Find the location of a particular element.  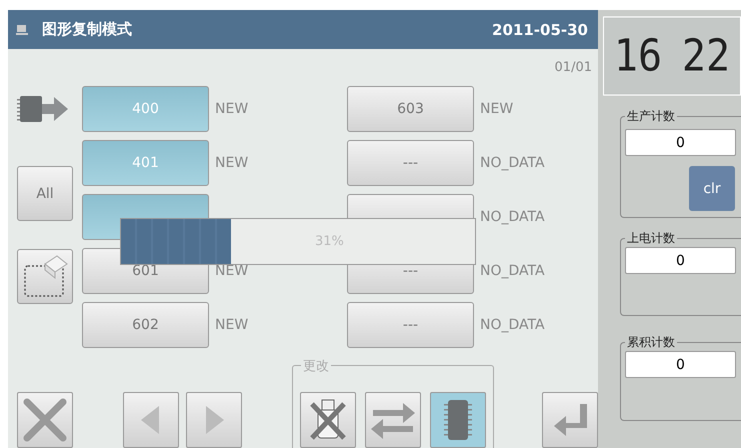

usb-crossed-icon is located at coordinates (328, 420).